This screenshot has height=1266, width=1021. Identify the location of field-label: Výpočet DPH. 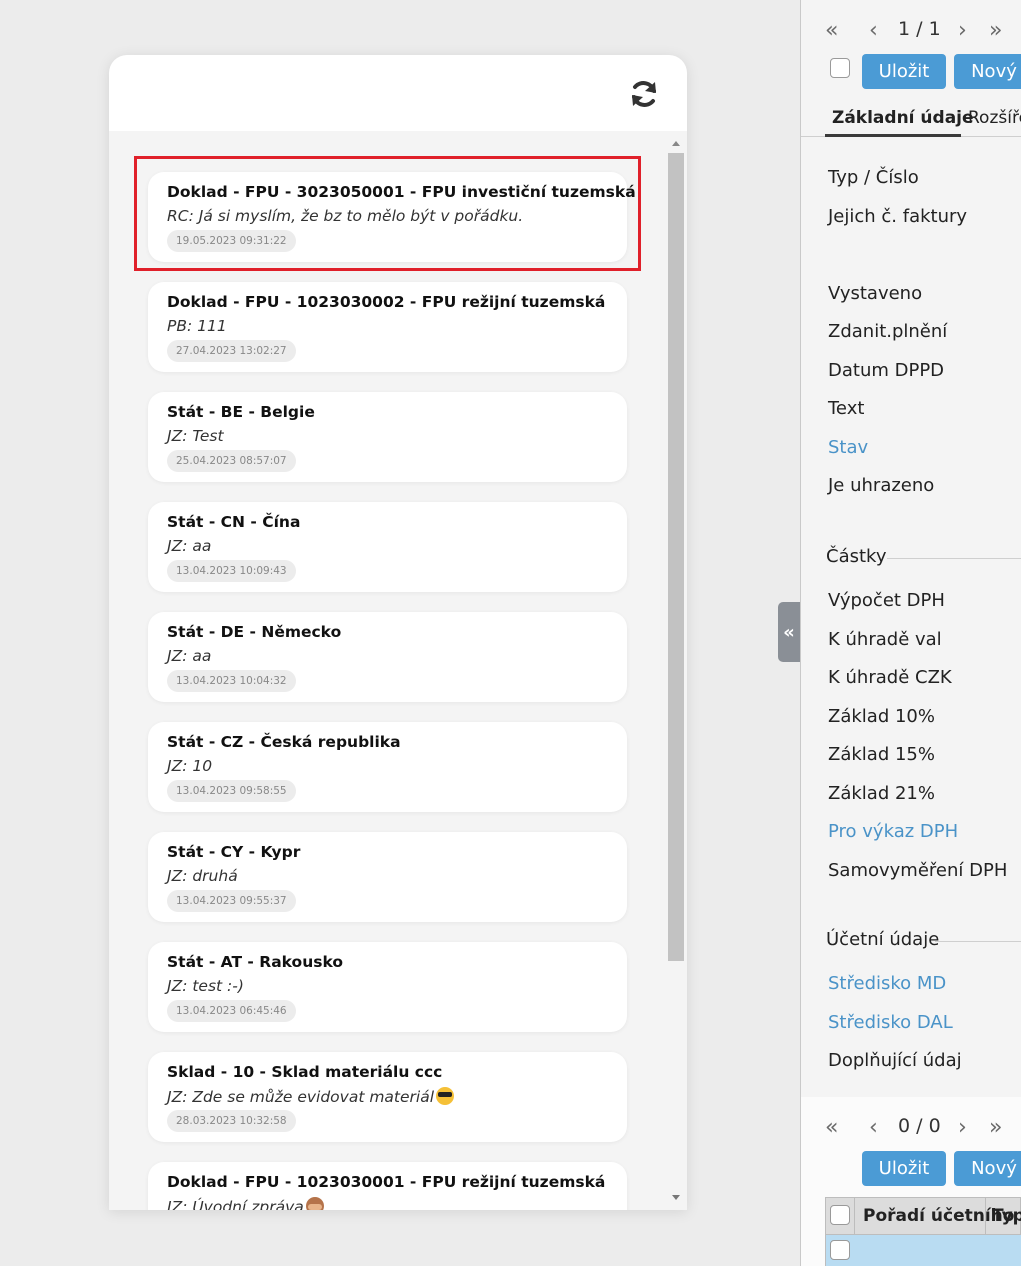
(886, 600).